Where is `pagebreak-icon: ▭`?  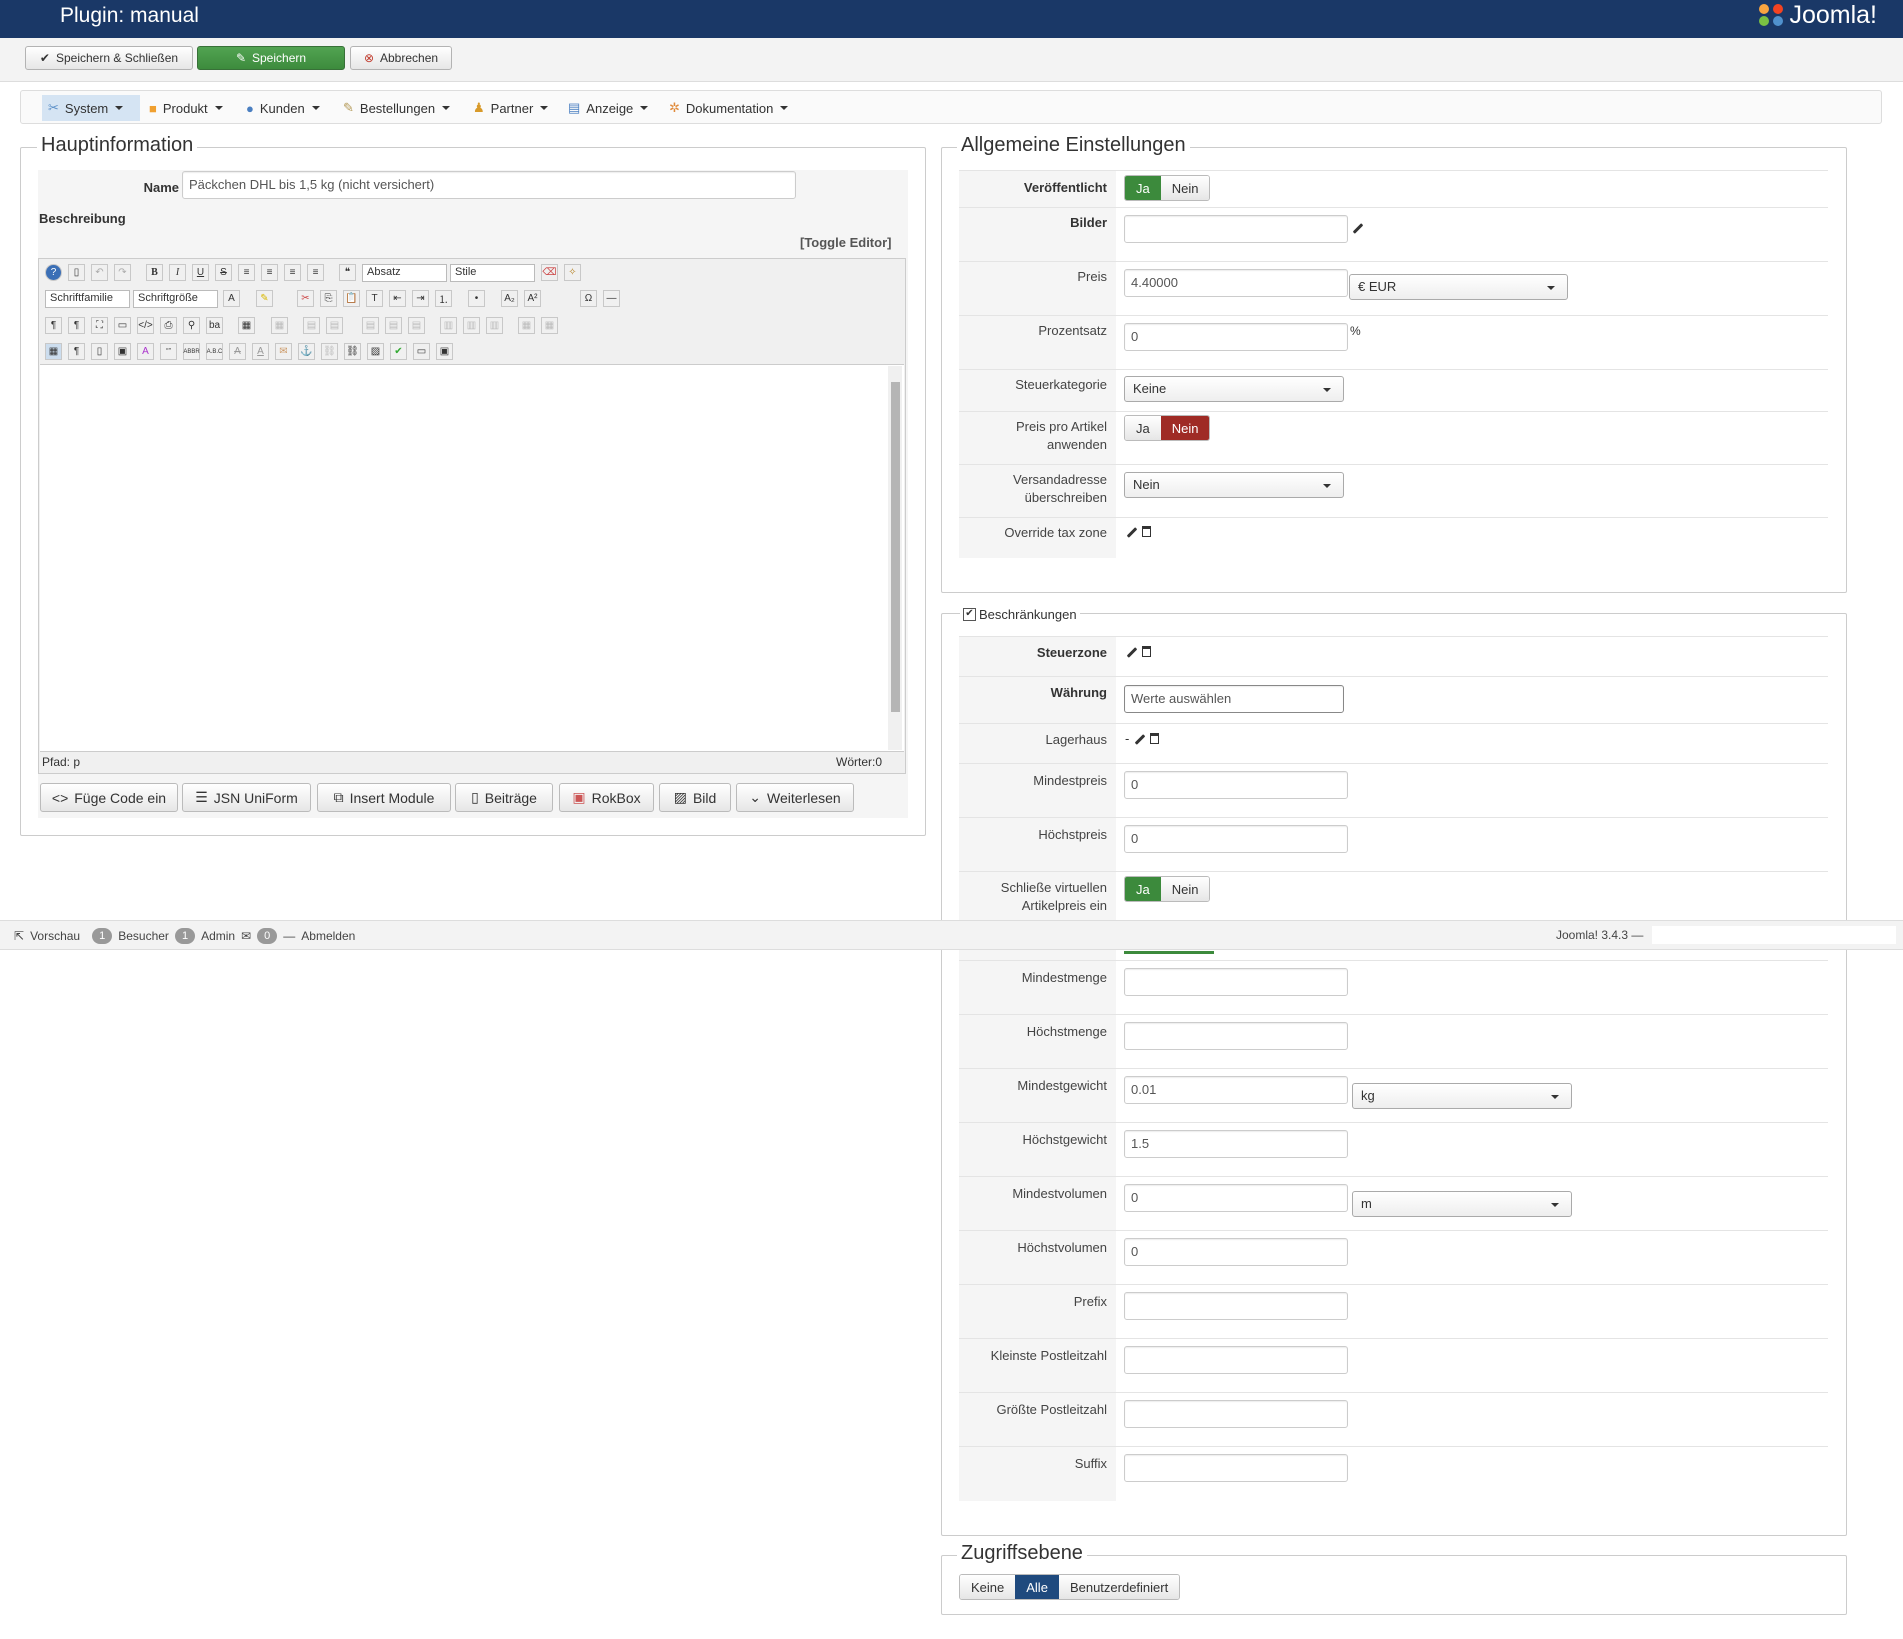
pagebreak-icon: ▭ is located at coordinates (421, 351).